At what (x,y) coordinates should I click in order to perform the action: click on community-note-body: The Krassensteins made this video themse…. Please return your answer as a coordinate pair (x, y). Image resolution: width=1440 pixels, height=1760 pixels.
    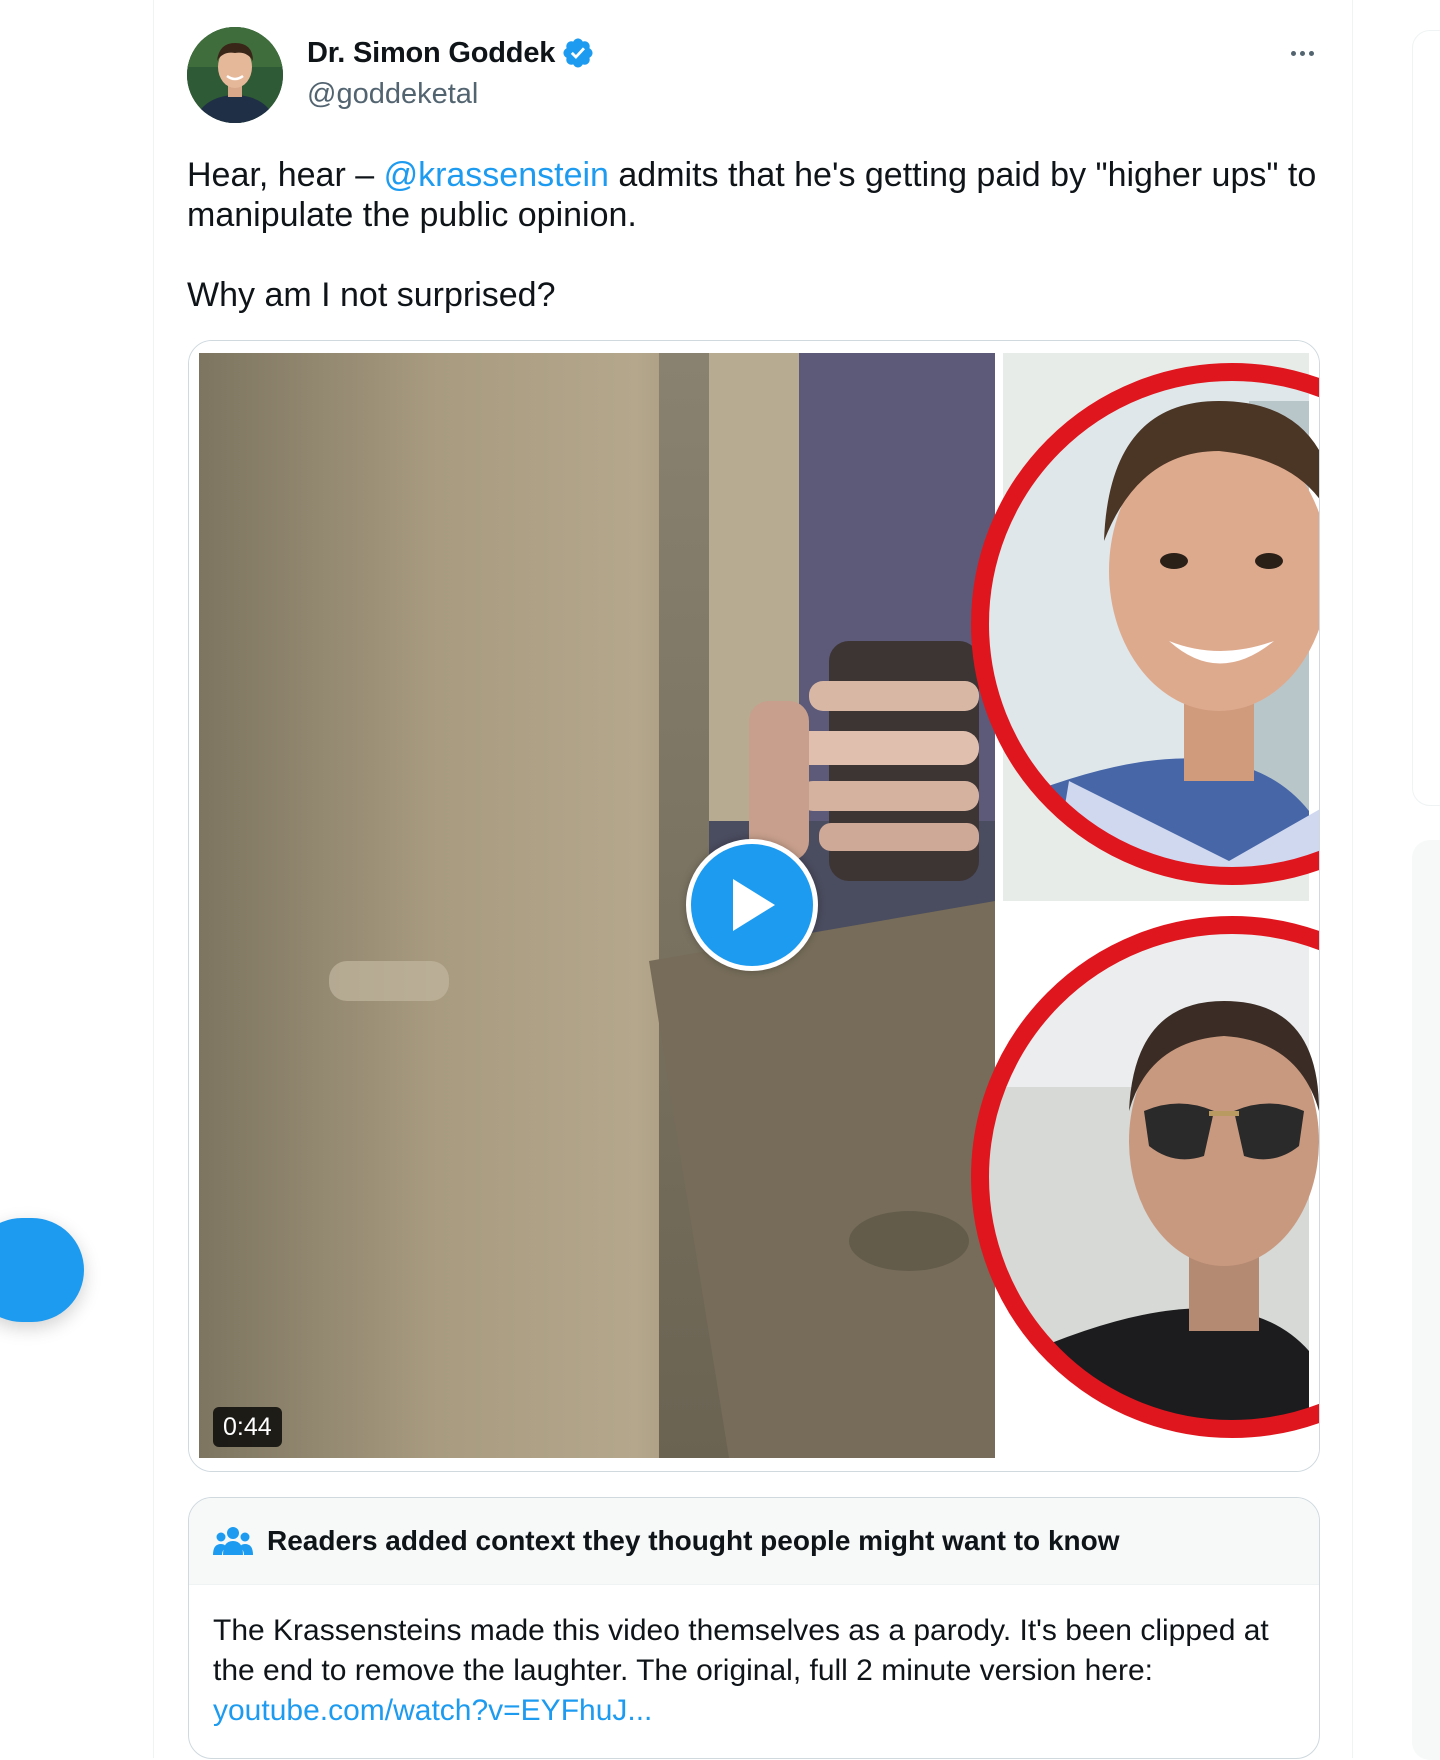
    Looking at the image, I should click on (754, 1658).